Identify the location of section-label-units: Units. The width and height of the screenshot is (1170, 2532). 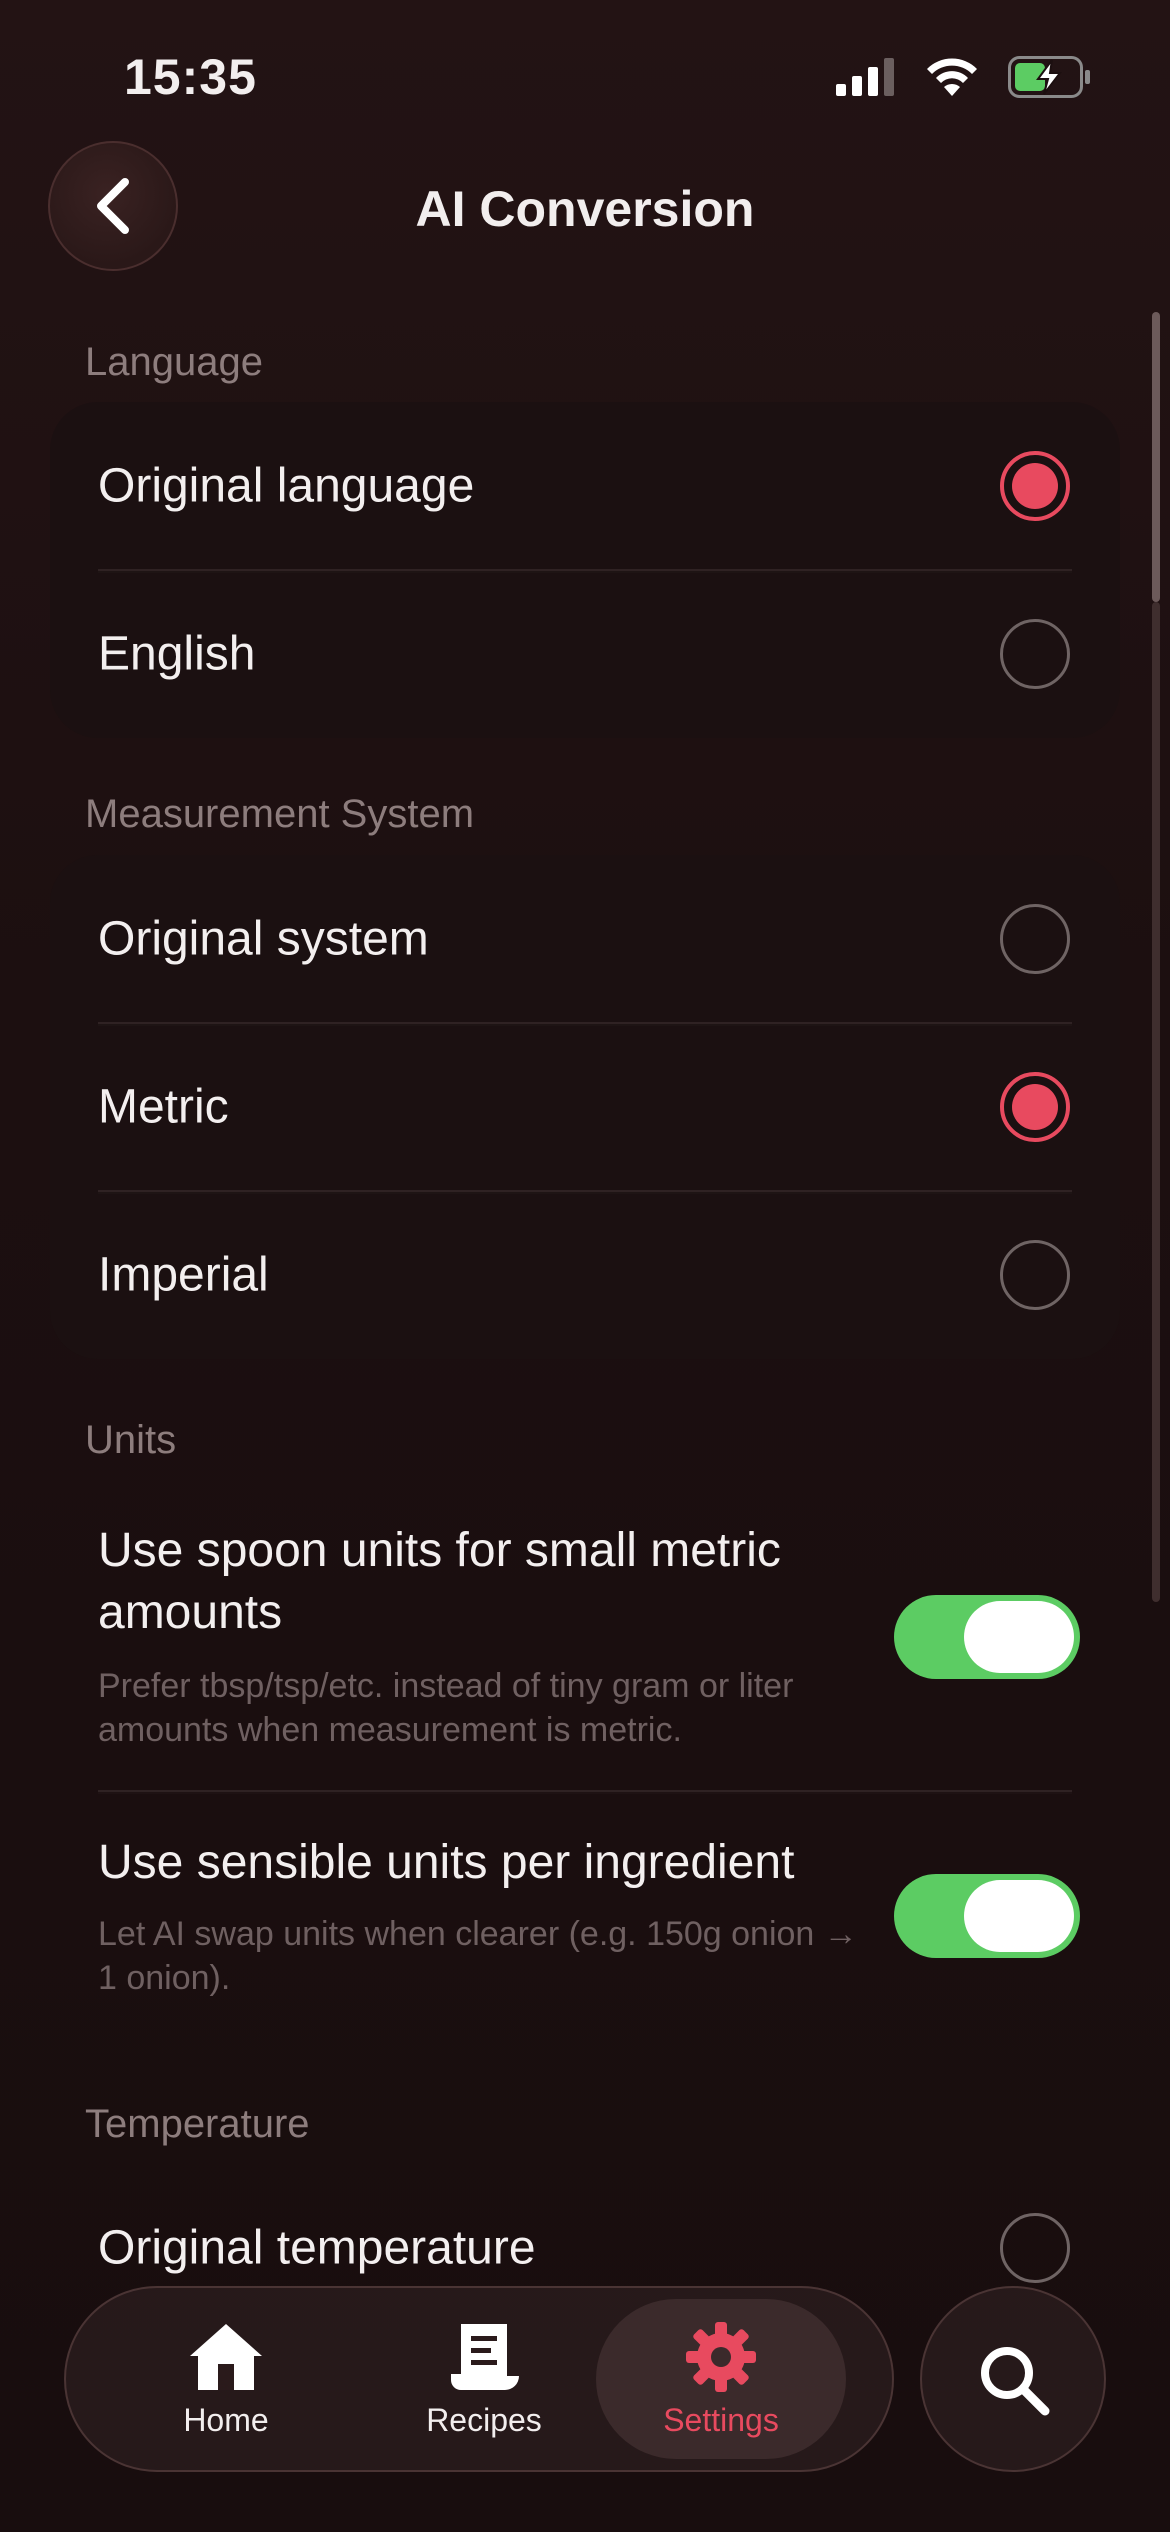
(131, 1440).